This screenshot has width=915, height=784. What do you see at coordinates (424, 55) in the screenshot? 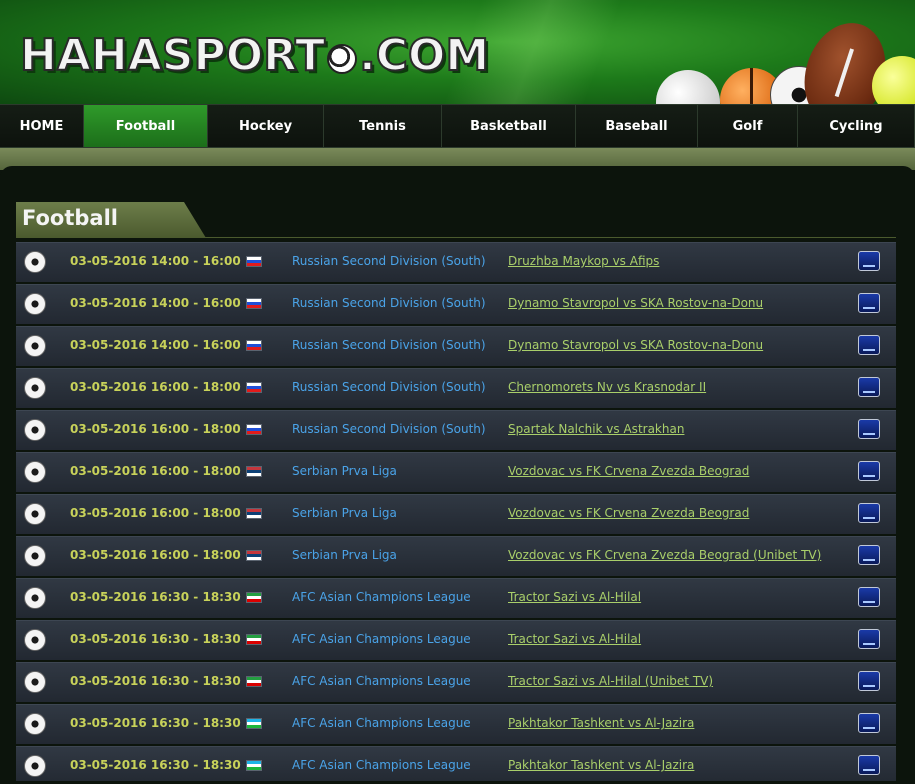
I see `logo-text-right: .COM` at bounding box center [424, 55].